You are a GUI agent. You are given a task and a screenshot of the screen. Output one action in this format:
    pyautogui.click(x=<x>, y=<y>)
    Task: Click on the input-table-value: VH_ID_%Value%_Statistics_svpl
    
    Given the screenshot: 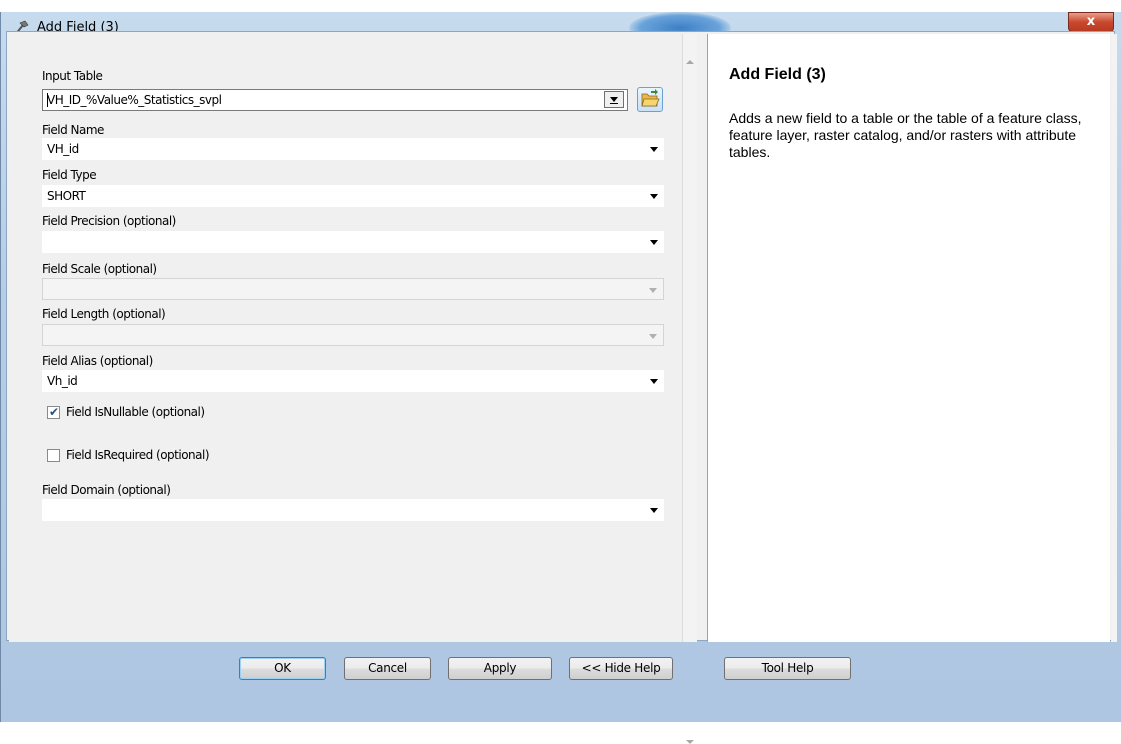 What is the action you would take?
    pyautogui.click(x=134, y=100)
    